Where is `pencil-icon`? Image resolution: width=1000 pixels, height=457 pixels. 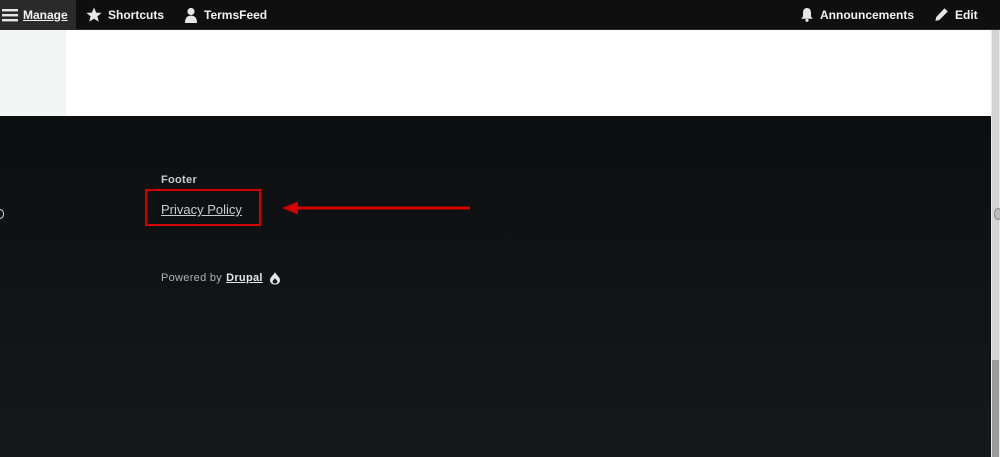
pencil-icon is located at coordinates (941, 14).